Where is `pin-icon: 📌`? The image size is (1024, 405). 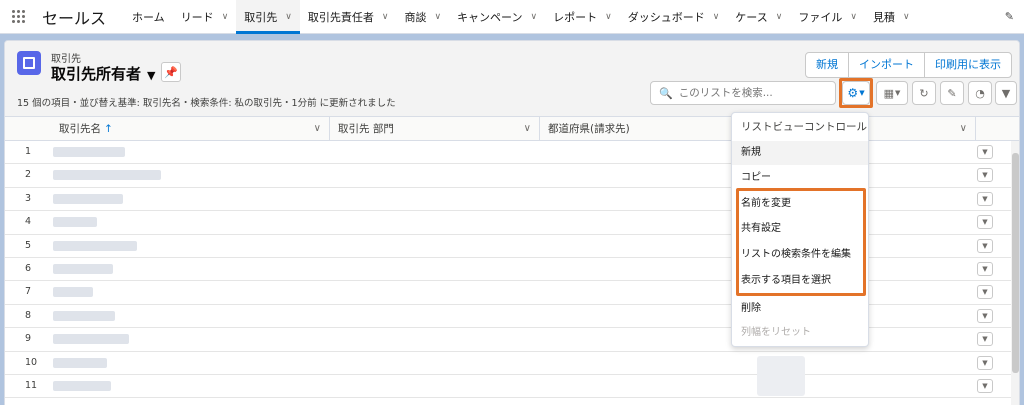
pin-icon: 📌 is located at coordinates (171, 72).